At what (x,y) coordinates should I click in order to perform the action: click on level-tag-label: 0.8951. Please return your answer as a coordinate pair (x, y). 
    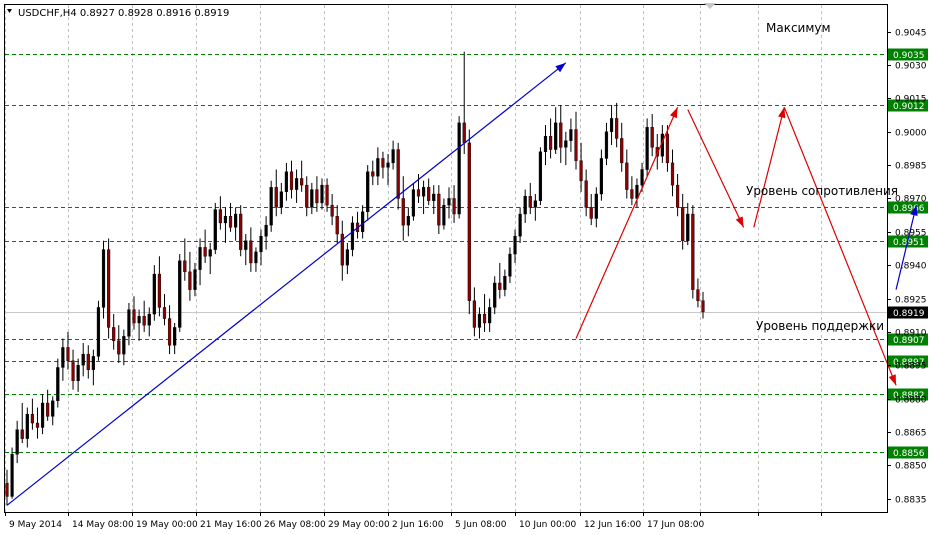
    Looking at the image, I should click on (909, 243).